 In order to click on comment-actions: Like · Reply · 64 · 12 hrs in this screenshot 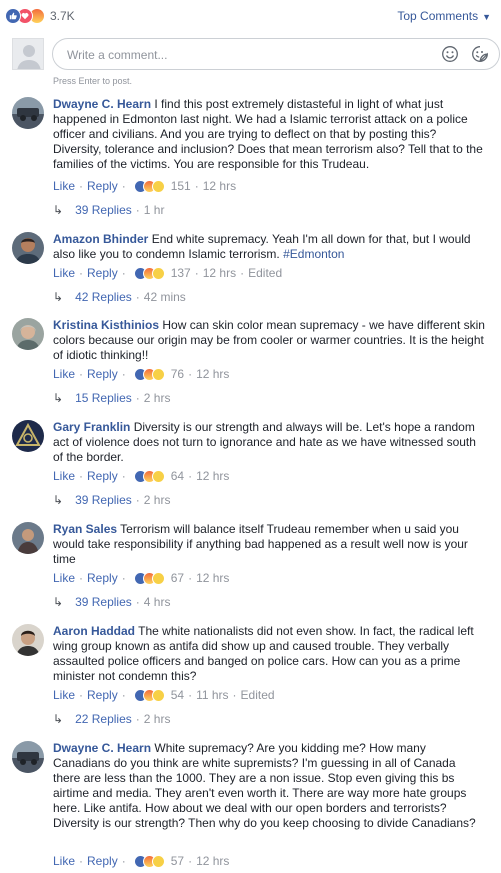, I will do `click(141, 476)`.